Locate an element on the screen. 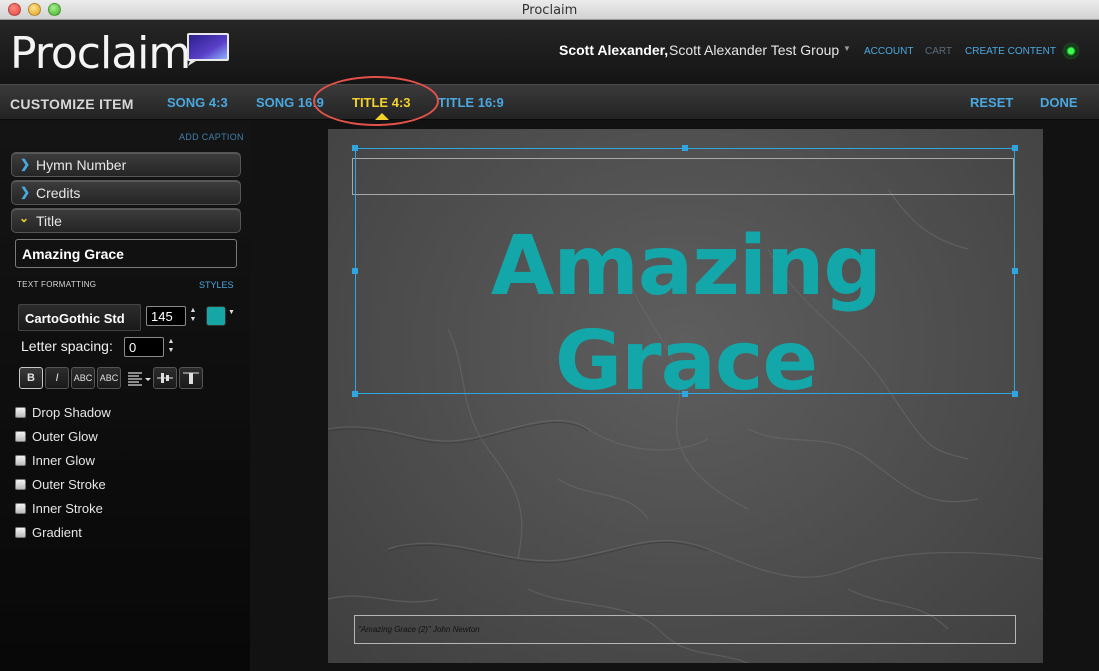 The height and width of the screenshot is (671, 1099). credits-text: "Amazing Grace (2)" John Newton is located at coordinates (419, 629).